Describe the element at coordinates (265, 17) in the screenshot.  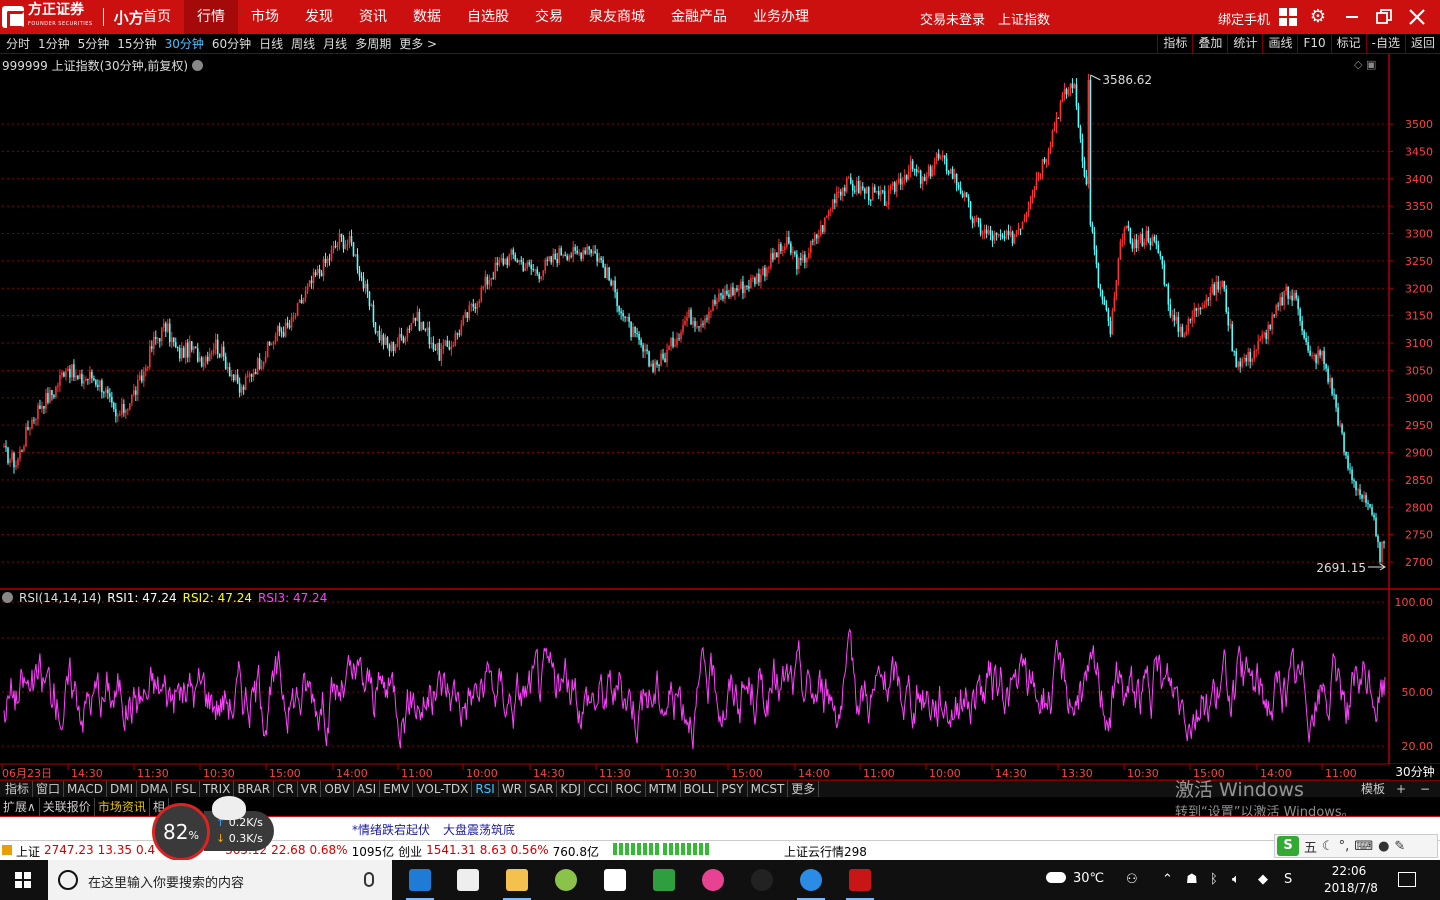
I see `nav-item: 市场` at that location.